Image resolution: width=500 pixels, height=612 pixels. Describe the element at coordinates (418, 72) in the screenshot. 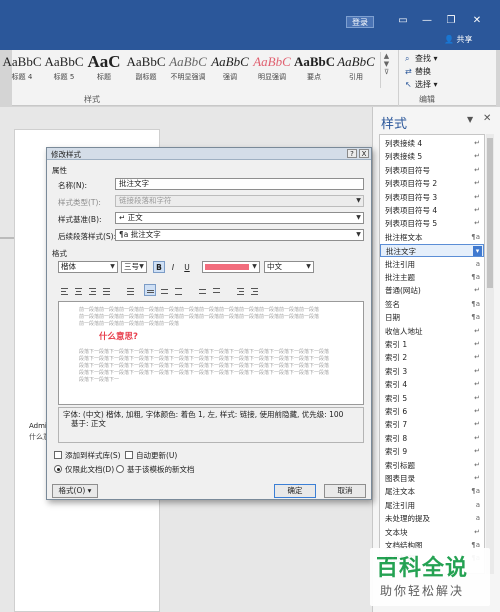

I see `replace-button: ⇄ 替换` at that location.